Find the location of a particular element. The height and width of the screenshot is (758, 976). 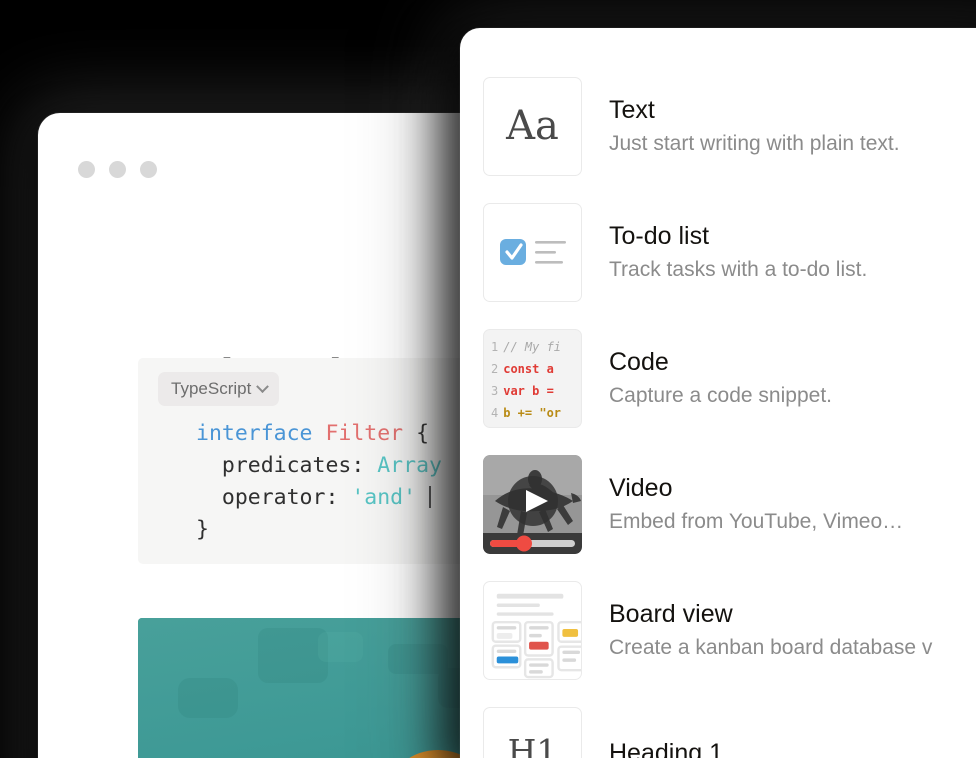

code-token-brace-close: } is located at coordinates (202, 529).